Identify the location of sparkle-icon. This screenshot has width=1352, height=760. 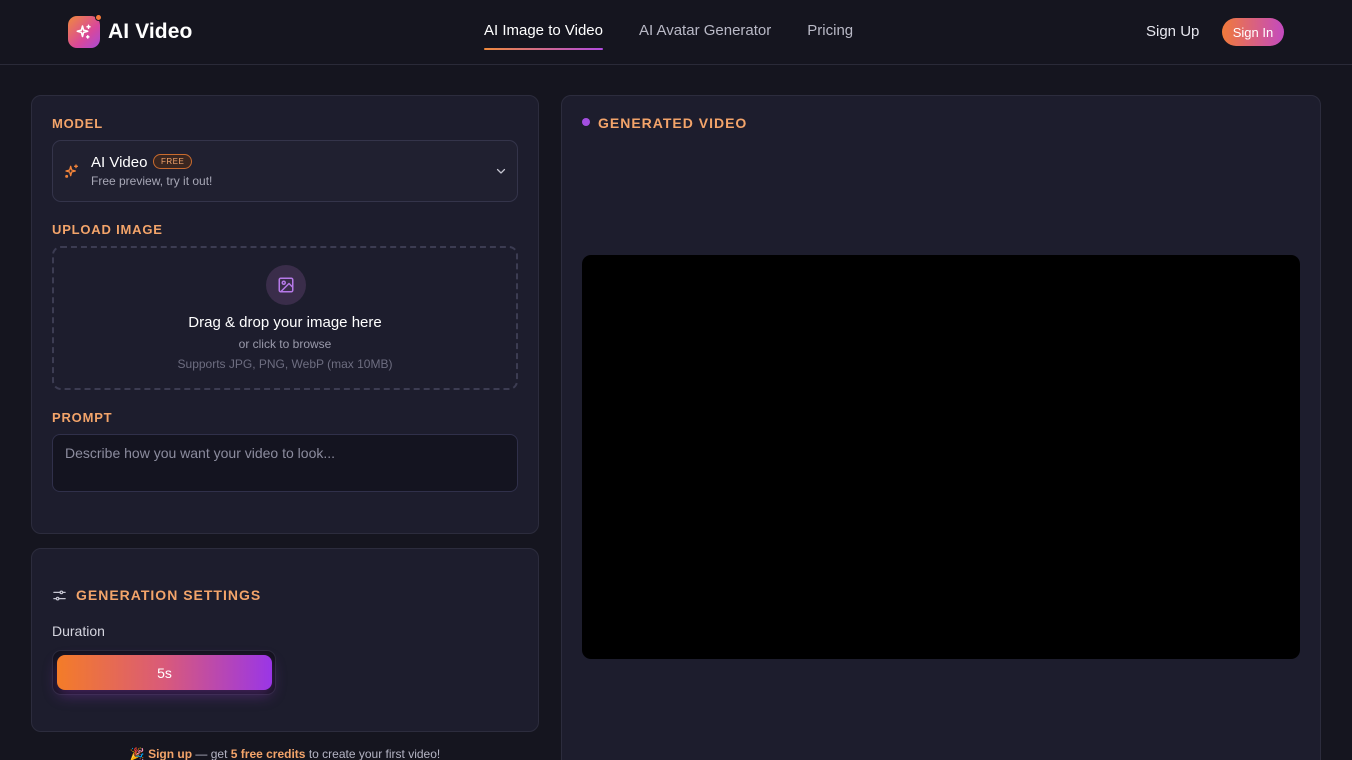
(71, 171).